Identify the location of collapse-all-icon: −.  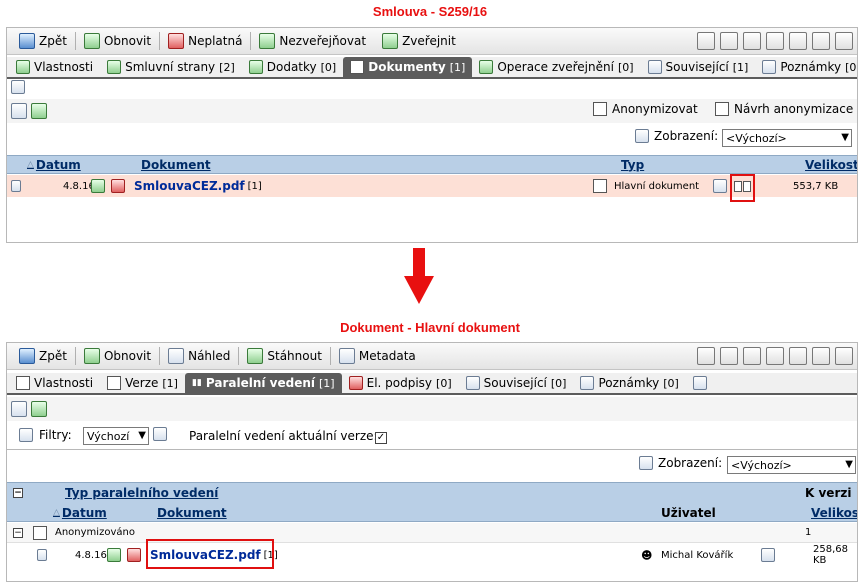
(18, 493).